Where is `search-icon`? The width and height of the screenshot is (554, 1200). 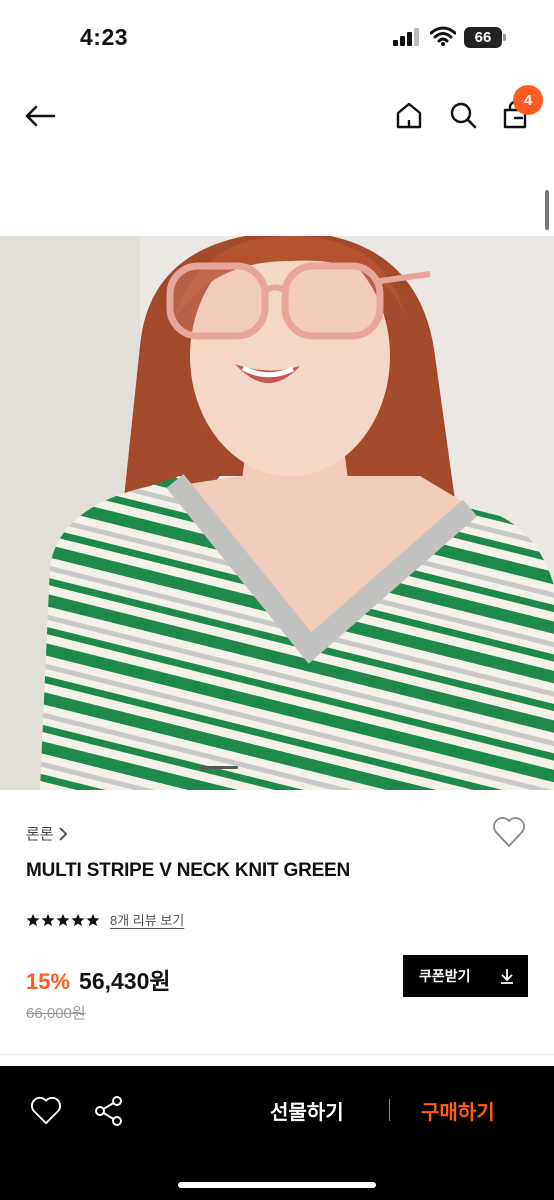 search-icon is located at coordinates (463, 115).